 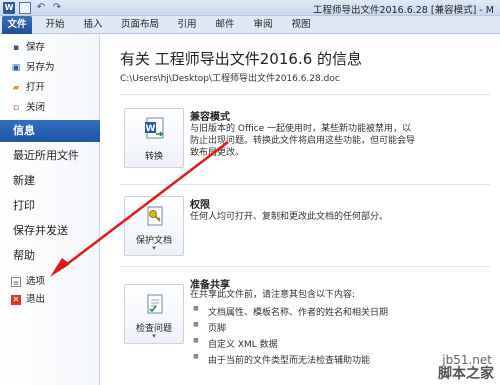 What do you see at coordinates (50, 206) in the screenshot?
I see `nav-print: 打印` at bounding box center [50, 206].